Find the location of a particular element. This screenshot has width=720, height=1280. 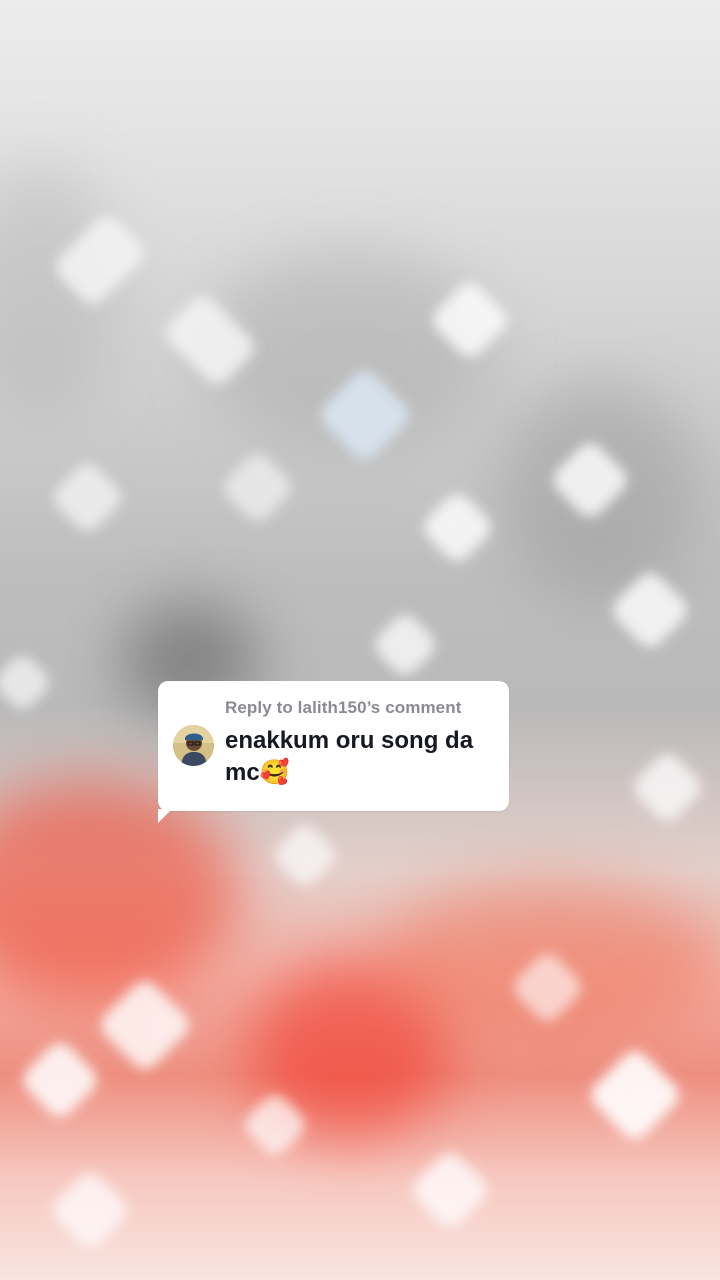

reply-to-label: Reply to lalith150’s comment is located at coordinates (343, 707).